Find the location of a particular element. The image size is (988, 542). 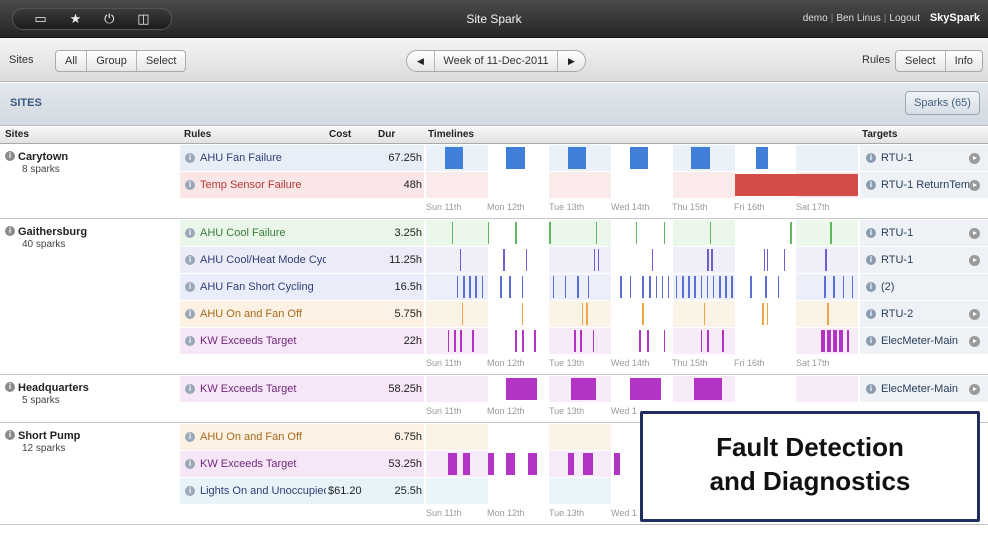

rule-name: AHU Cool Failure is located at coordinates (263, 233).